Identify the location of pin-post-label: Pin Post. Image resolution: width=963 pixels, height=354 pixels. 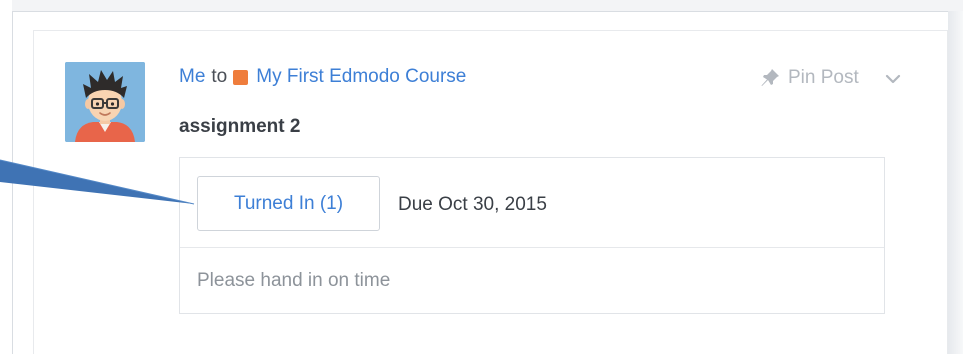
(823, 77).